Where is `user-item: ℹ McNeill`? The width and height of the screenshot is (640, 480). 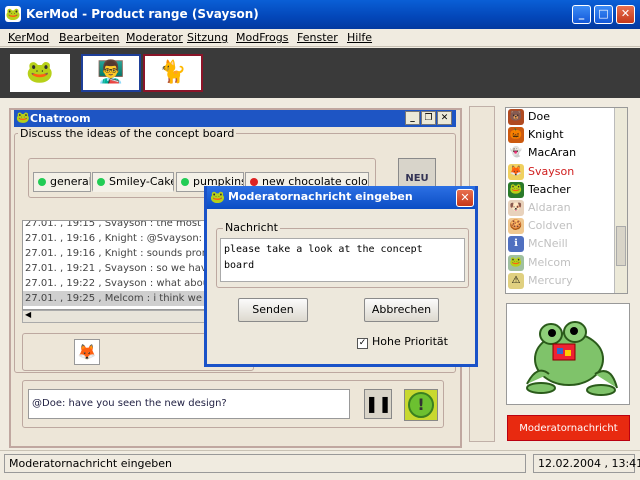
user-item: ℹ McNeill is located at coordinates (566, 244).